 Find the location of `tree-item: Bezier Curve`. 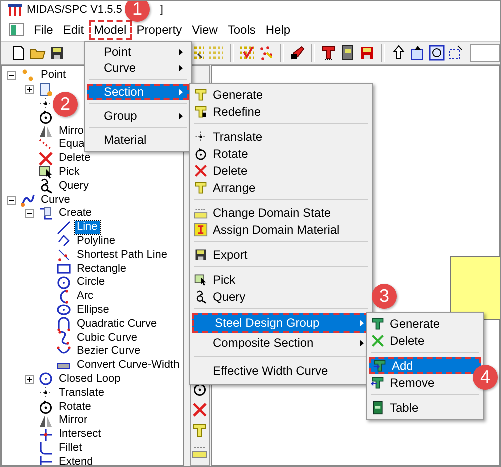

tree-item: Bezier Curve is located at coordinates (109, 351).